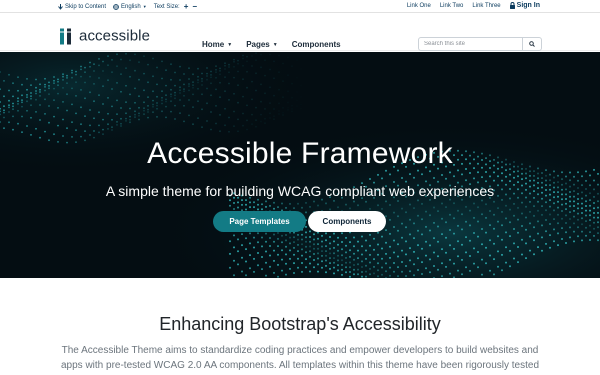 The width and height of the screenshot is (600, 375). I want to click on logo: accessible, so click(105, 36).